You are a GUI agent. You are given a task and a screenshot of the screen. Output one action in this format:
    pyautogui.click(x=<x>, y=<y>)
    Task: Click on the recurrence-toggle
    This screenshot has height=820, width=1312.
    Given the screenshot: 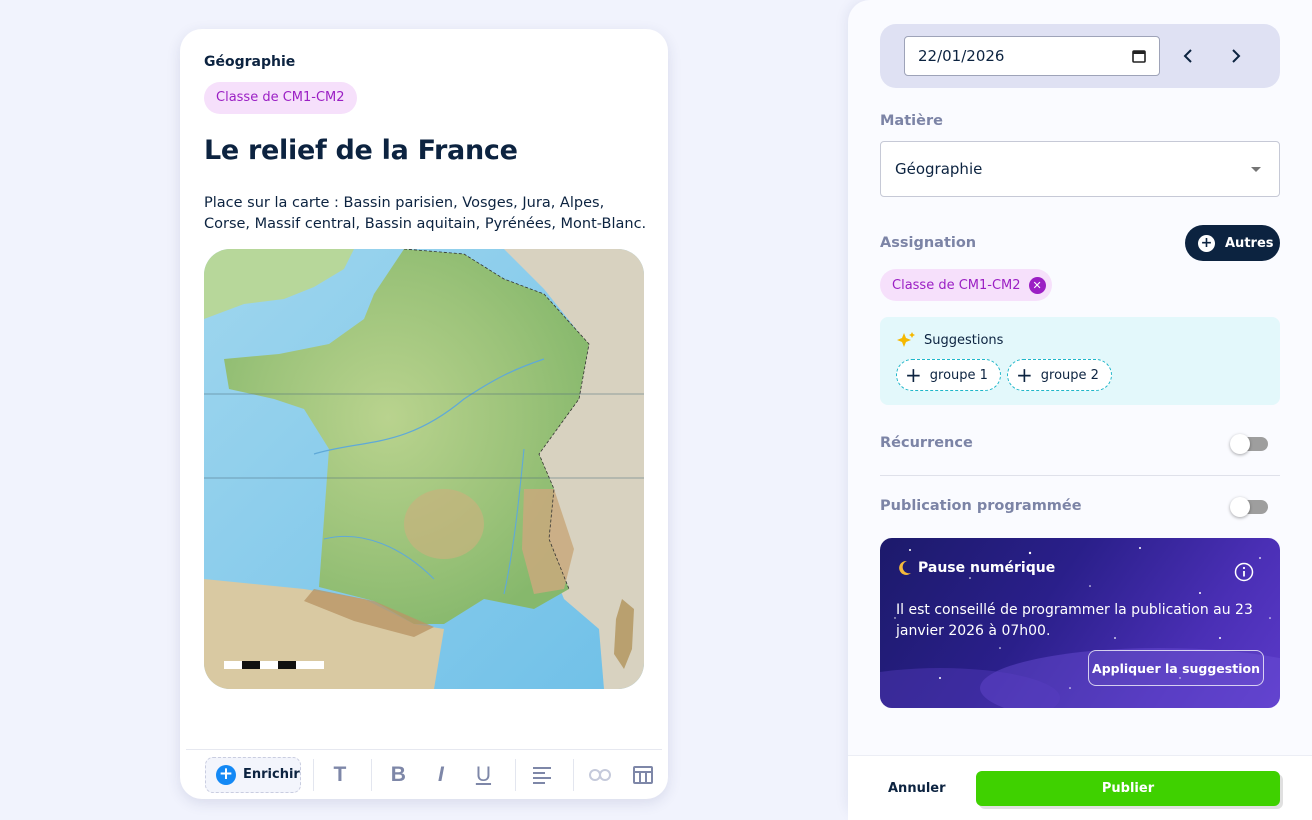 What is the action you would take?
    pyautogui.click(x=1249, y=444)
    